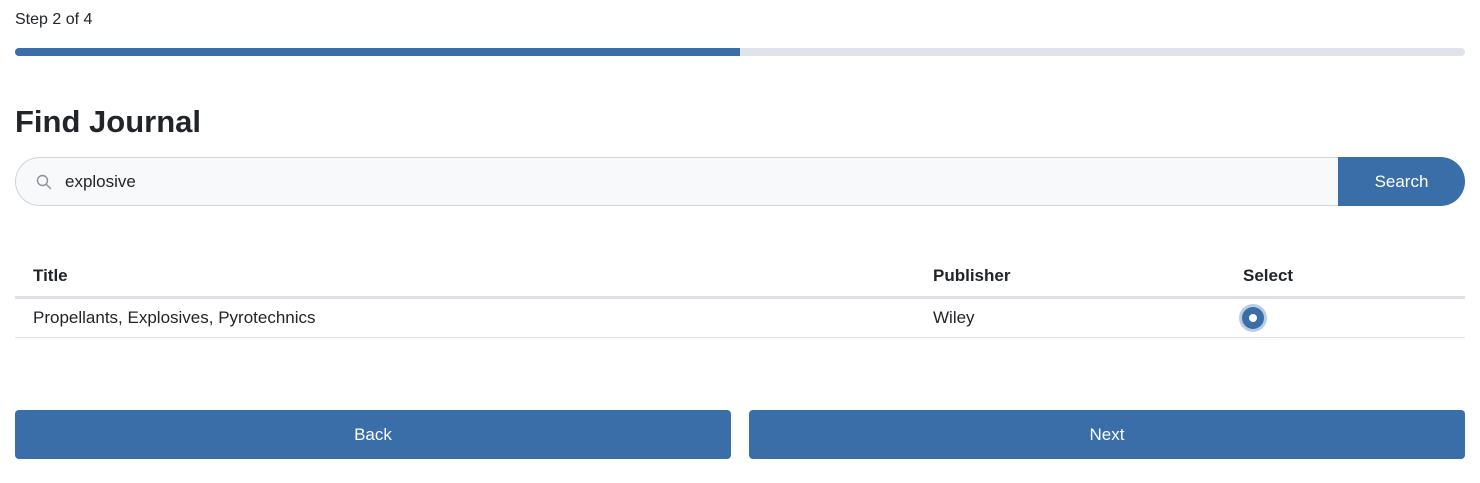  Describe the element at coordinates (1070, 317) in the screenshot. I see `publisher-cell: Wiley` at that location.